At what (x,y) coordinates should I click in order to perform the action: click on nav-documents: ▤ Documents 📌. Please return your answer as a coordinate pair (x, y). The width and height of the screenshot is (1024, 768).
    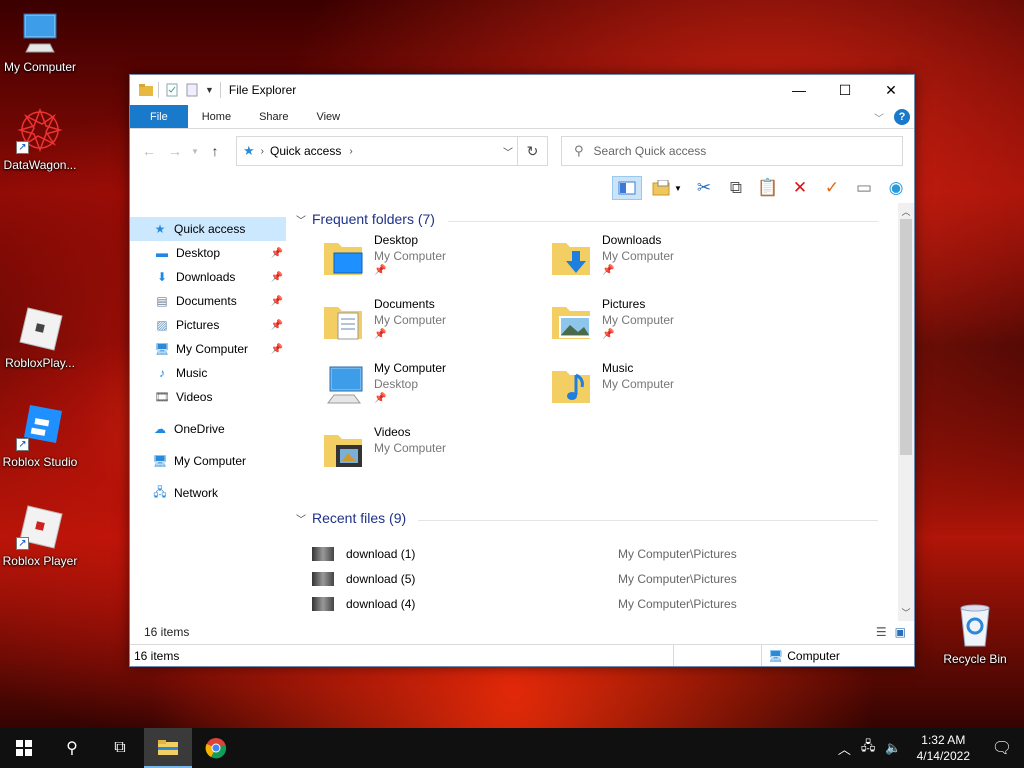
    Looking at the image, I should click on (208, 301).